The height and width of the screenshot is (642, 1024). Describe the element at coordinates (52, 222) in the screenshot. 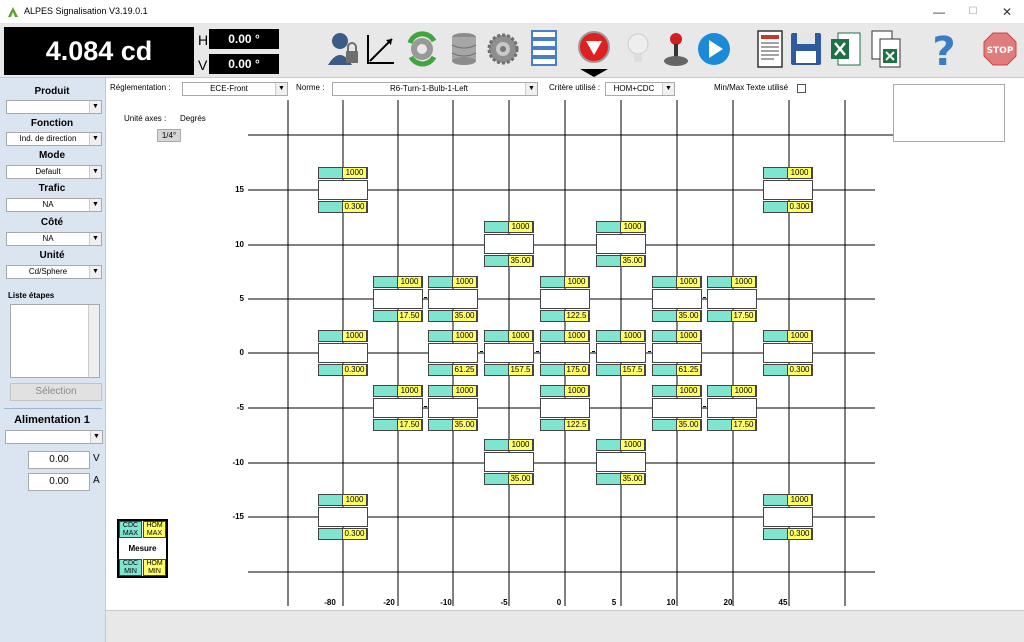

I see `cote-label: Côté` at that location.